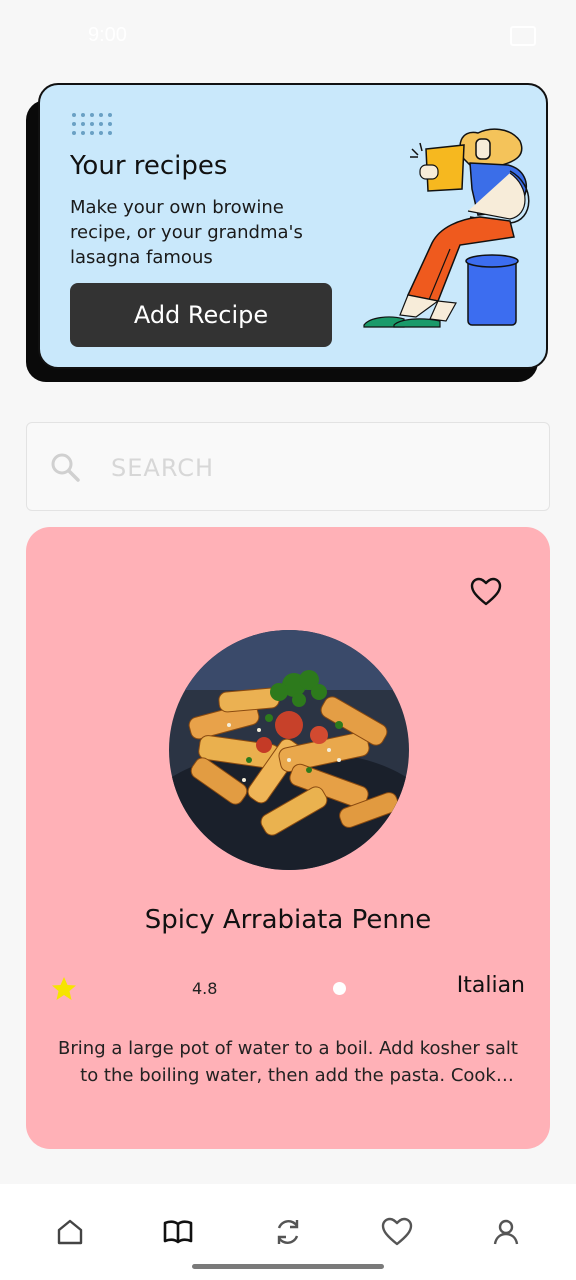 The image size is (576, 1280). I want to click on status-icons, so click(523, 36).